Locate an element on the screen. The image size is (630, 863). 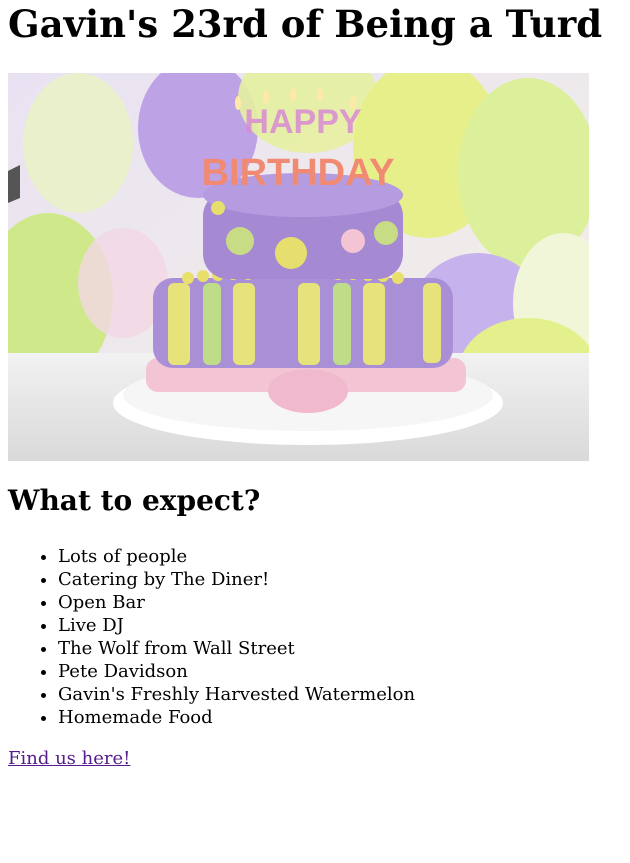
page-title: Gavin's 23rd of Being a Turd is located at coordinates (305, 24).